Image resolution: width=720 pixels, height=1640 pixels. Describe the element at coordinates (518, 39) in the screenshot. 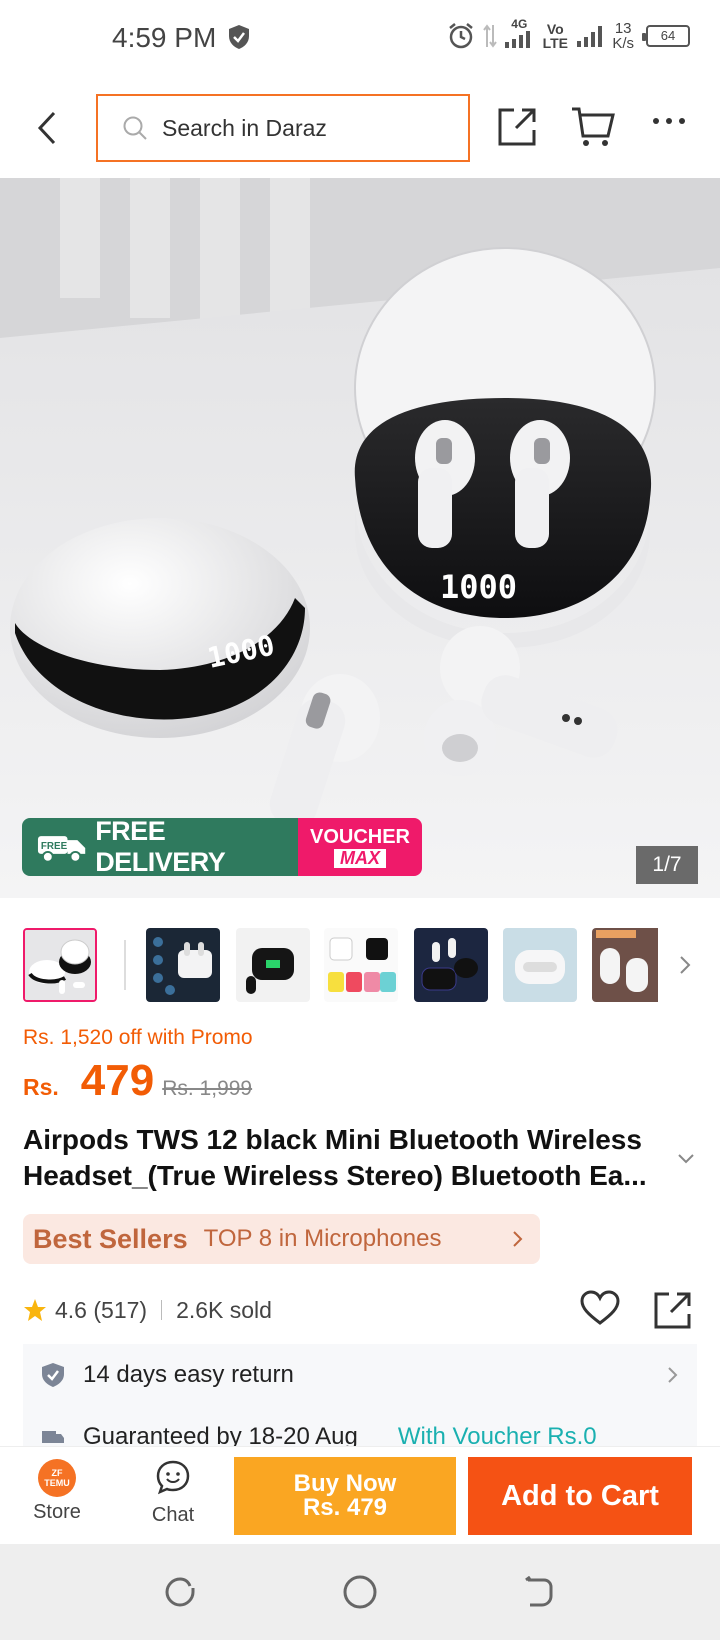

I see `signal-icon` at that location.